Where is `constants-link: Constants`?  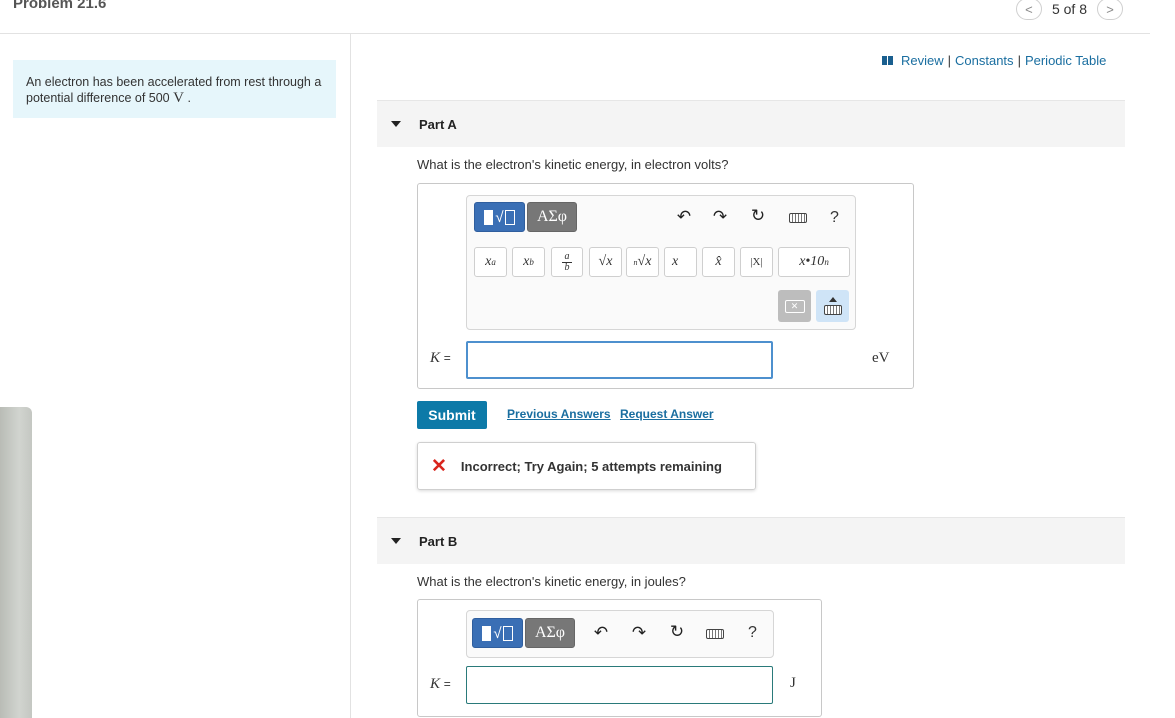 constants-link: Constants is located at coordinates (984, 60).